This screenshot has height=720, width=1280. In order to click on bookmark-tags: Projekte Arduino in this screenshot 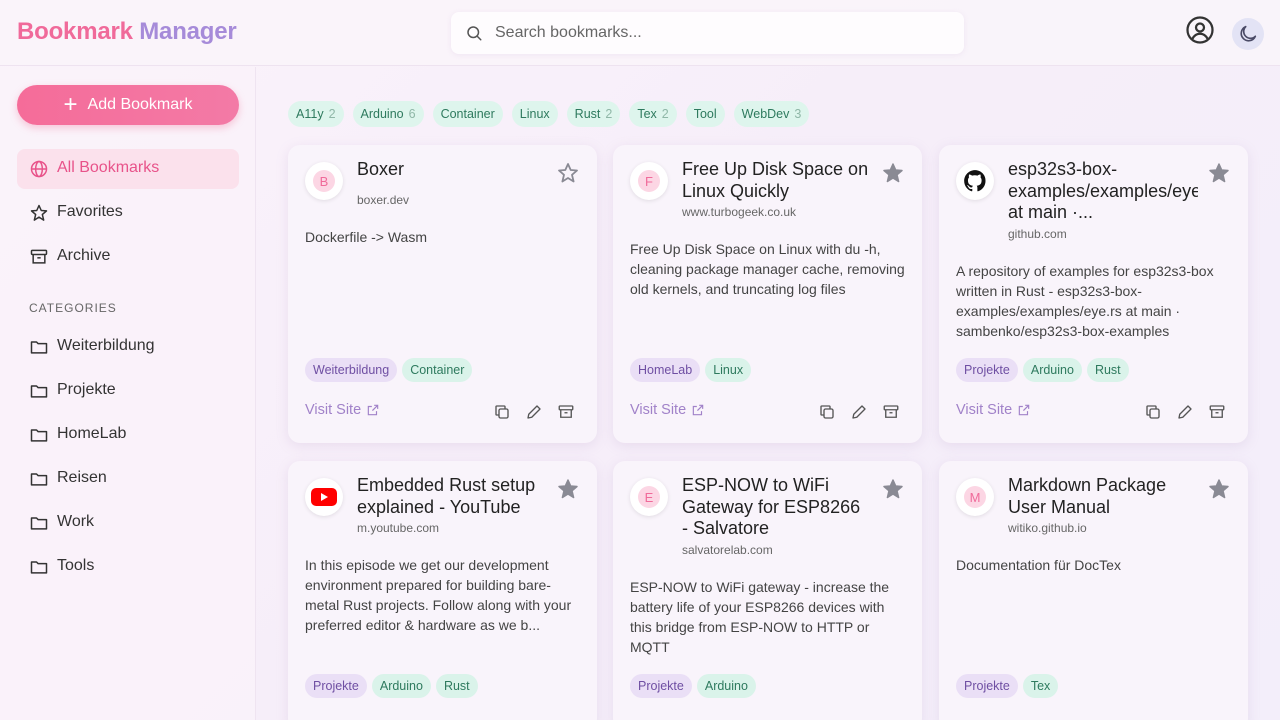, I will do `click(695, 686)`.